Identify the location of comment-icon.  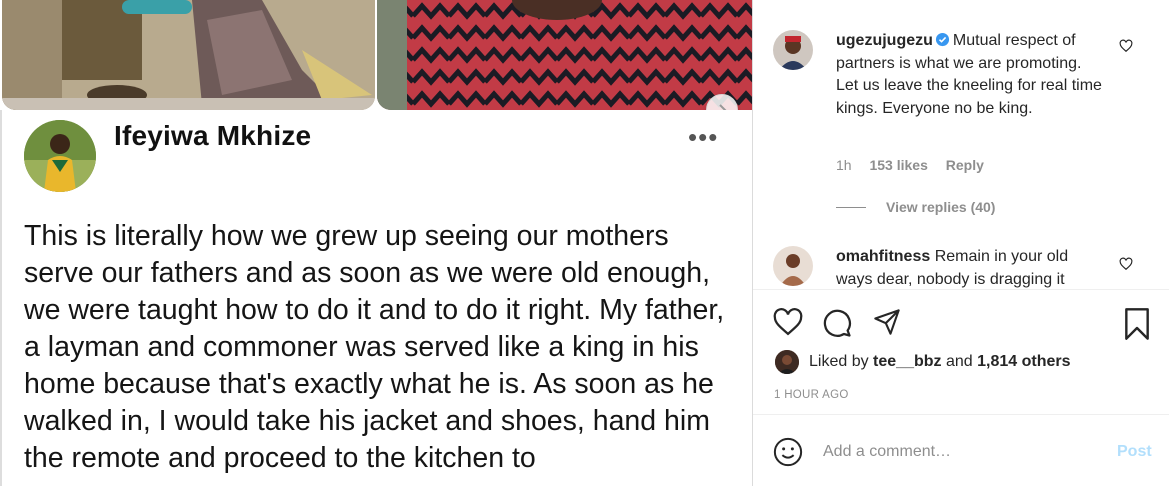
(837, 323).